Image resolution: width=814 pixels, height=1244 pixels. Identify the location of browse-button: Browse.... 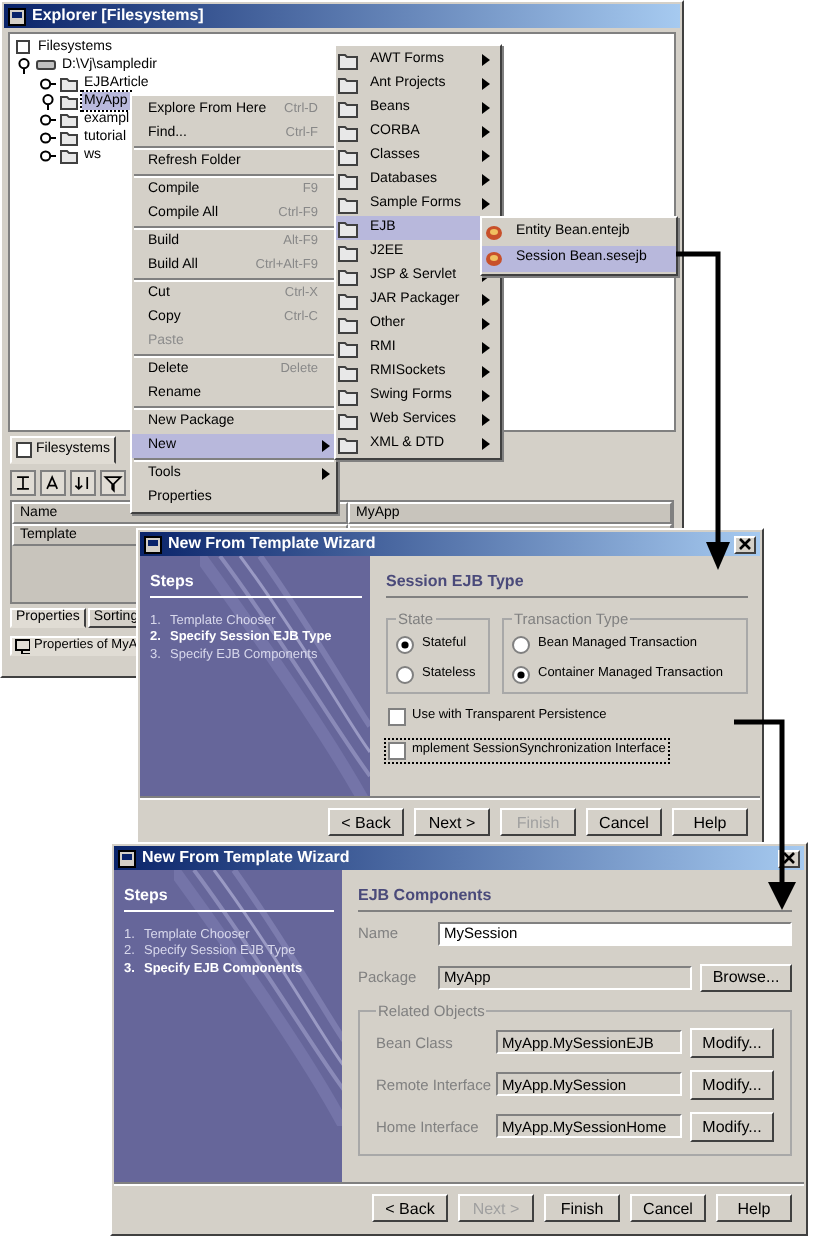
(746, 977).